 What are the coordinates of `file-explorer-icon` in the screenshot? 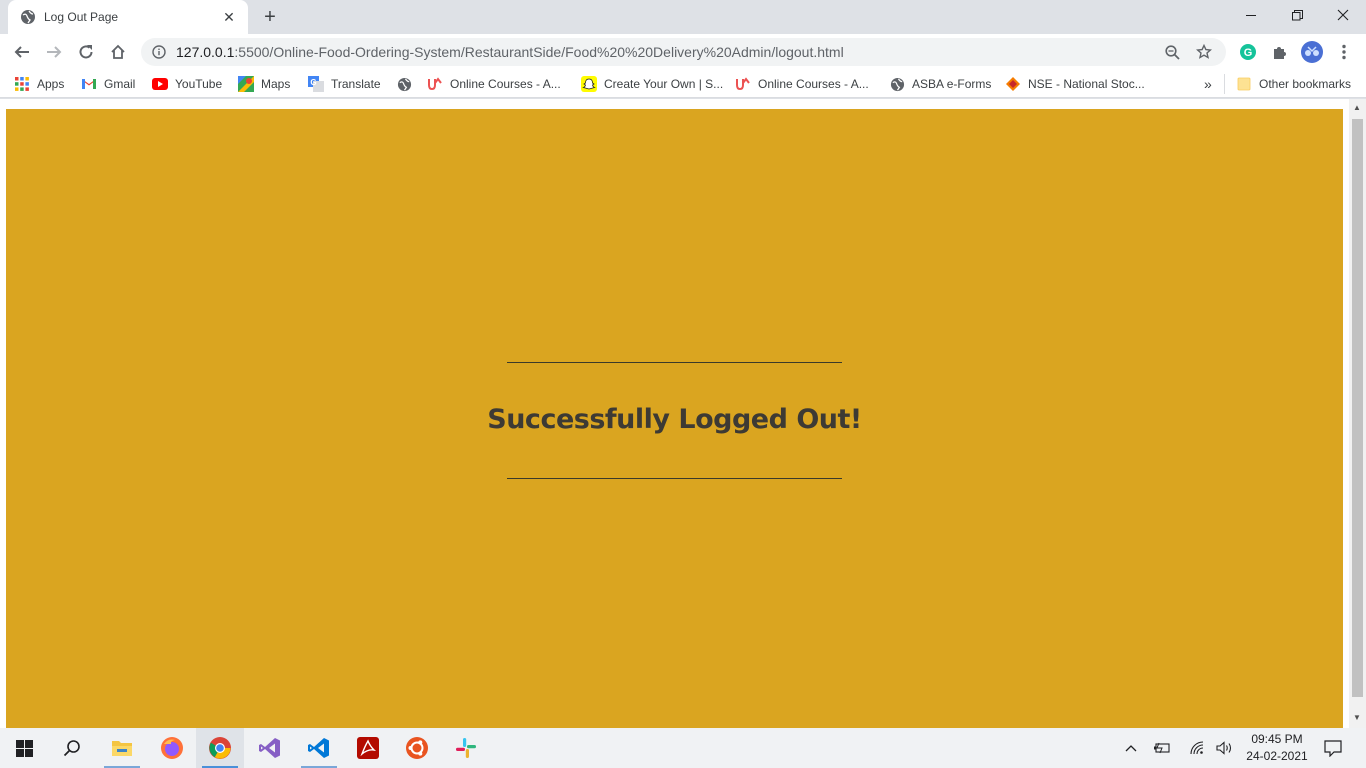 It's located at (122, 748).